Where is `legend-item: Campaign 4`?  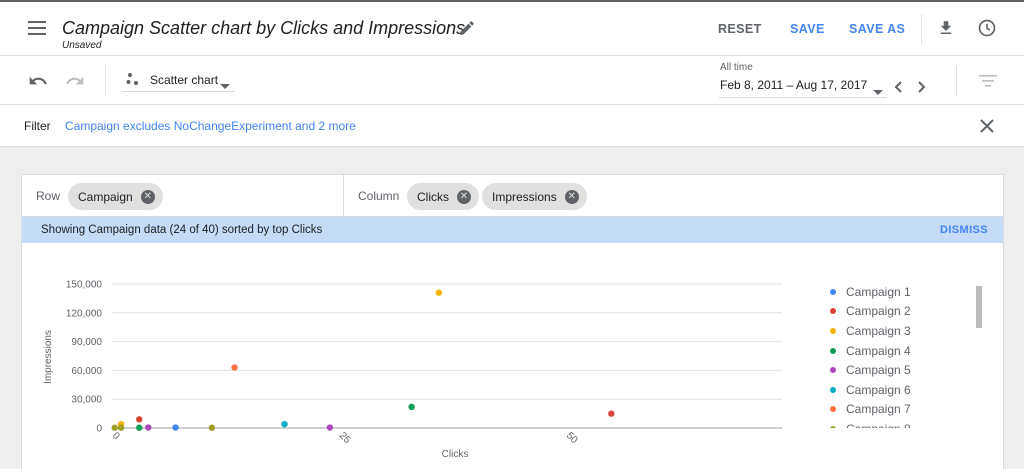
legend-item: Campaign 4 is located at coordinates (895, 351).